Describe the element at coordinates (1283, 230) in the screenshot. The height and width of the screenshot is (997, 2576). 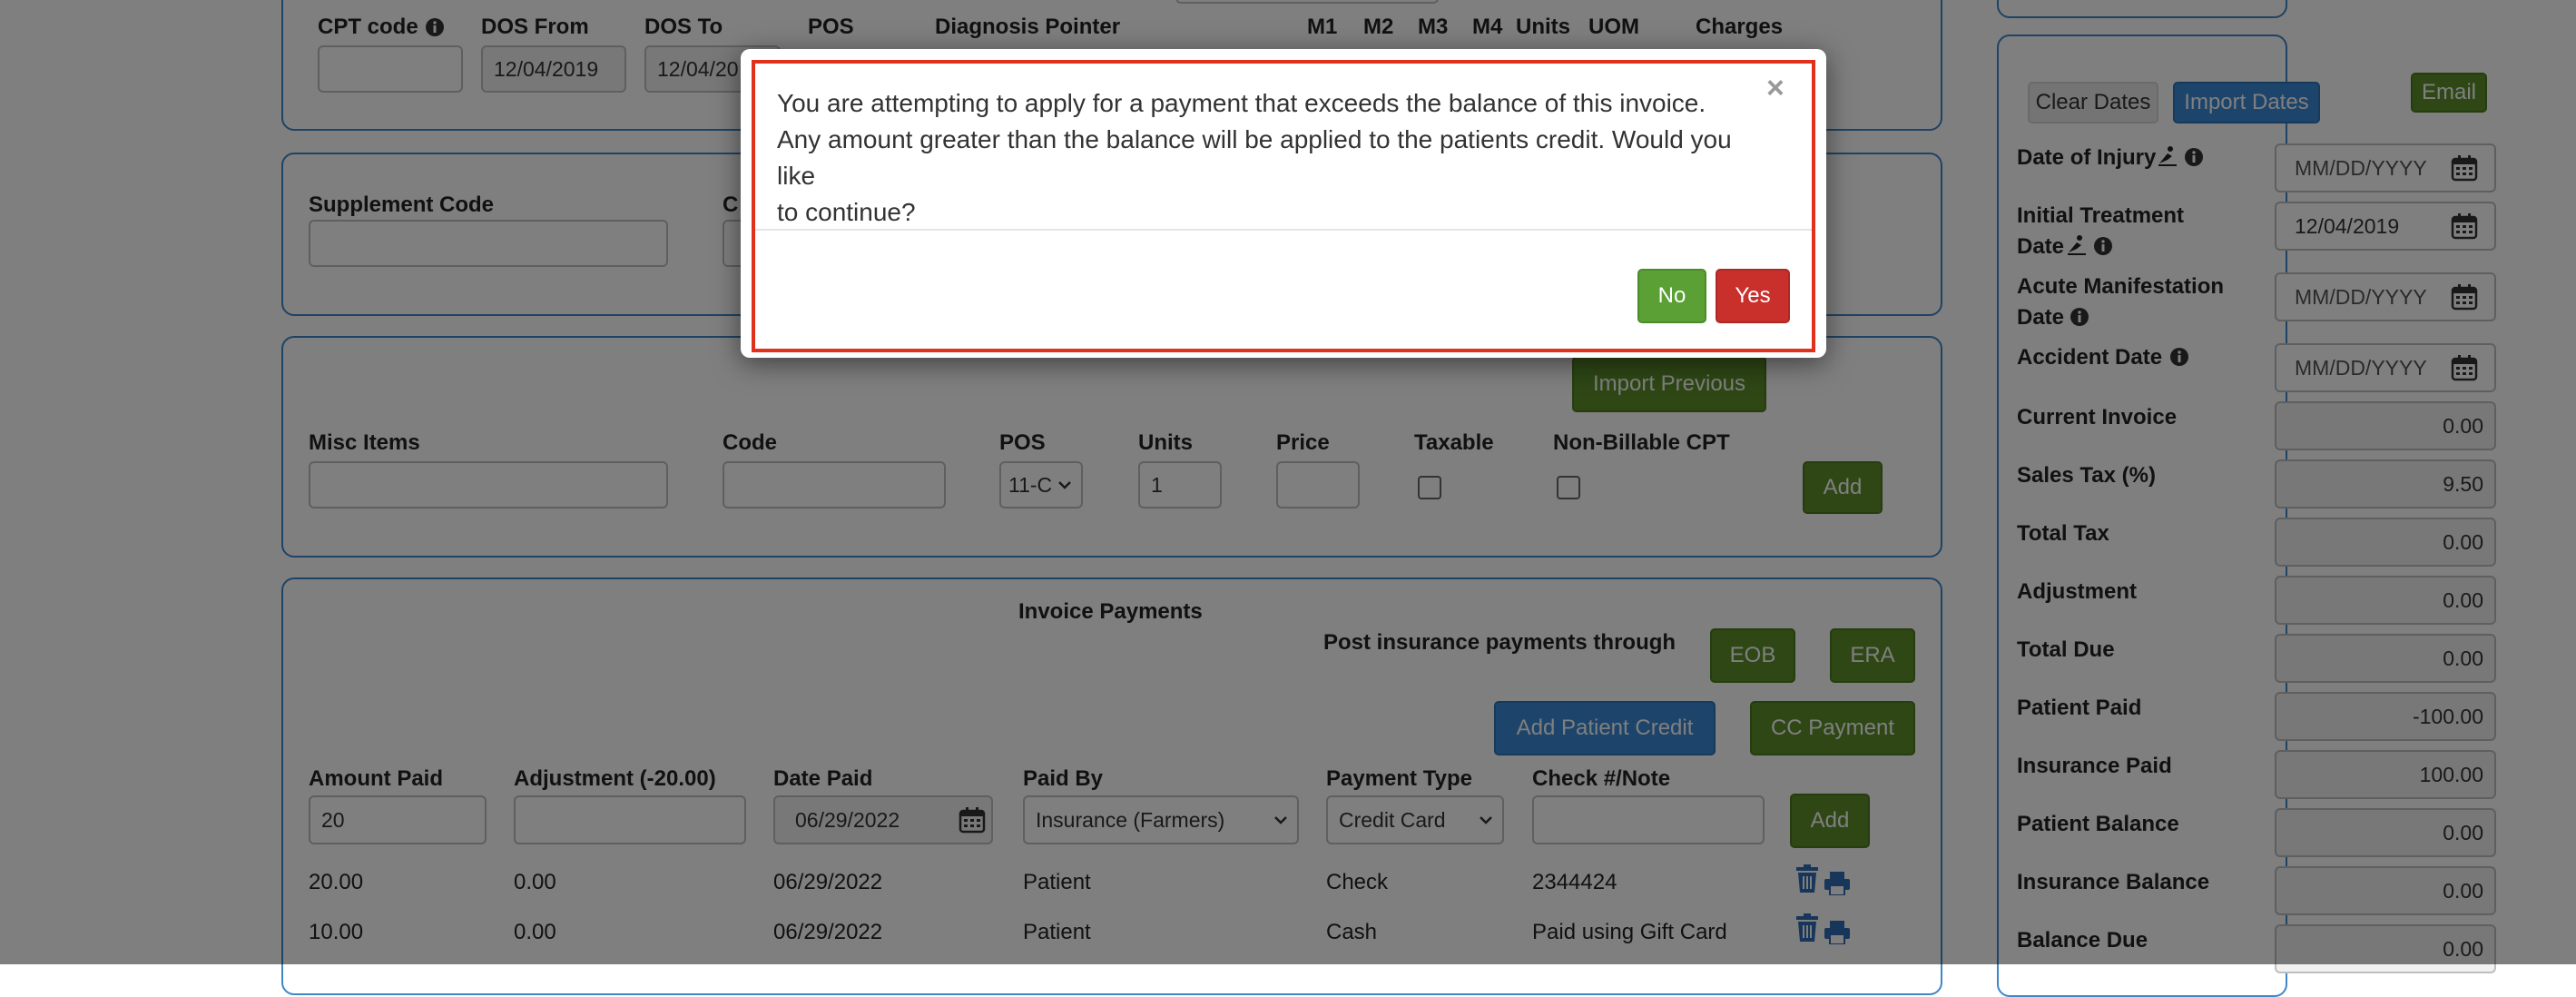
I see `dialog-divider` at that location.